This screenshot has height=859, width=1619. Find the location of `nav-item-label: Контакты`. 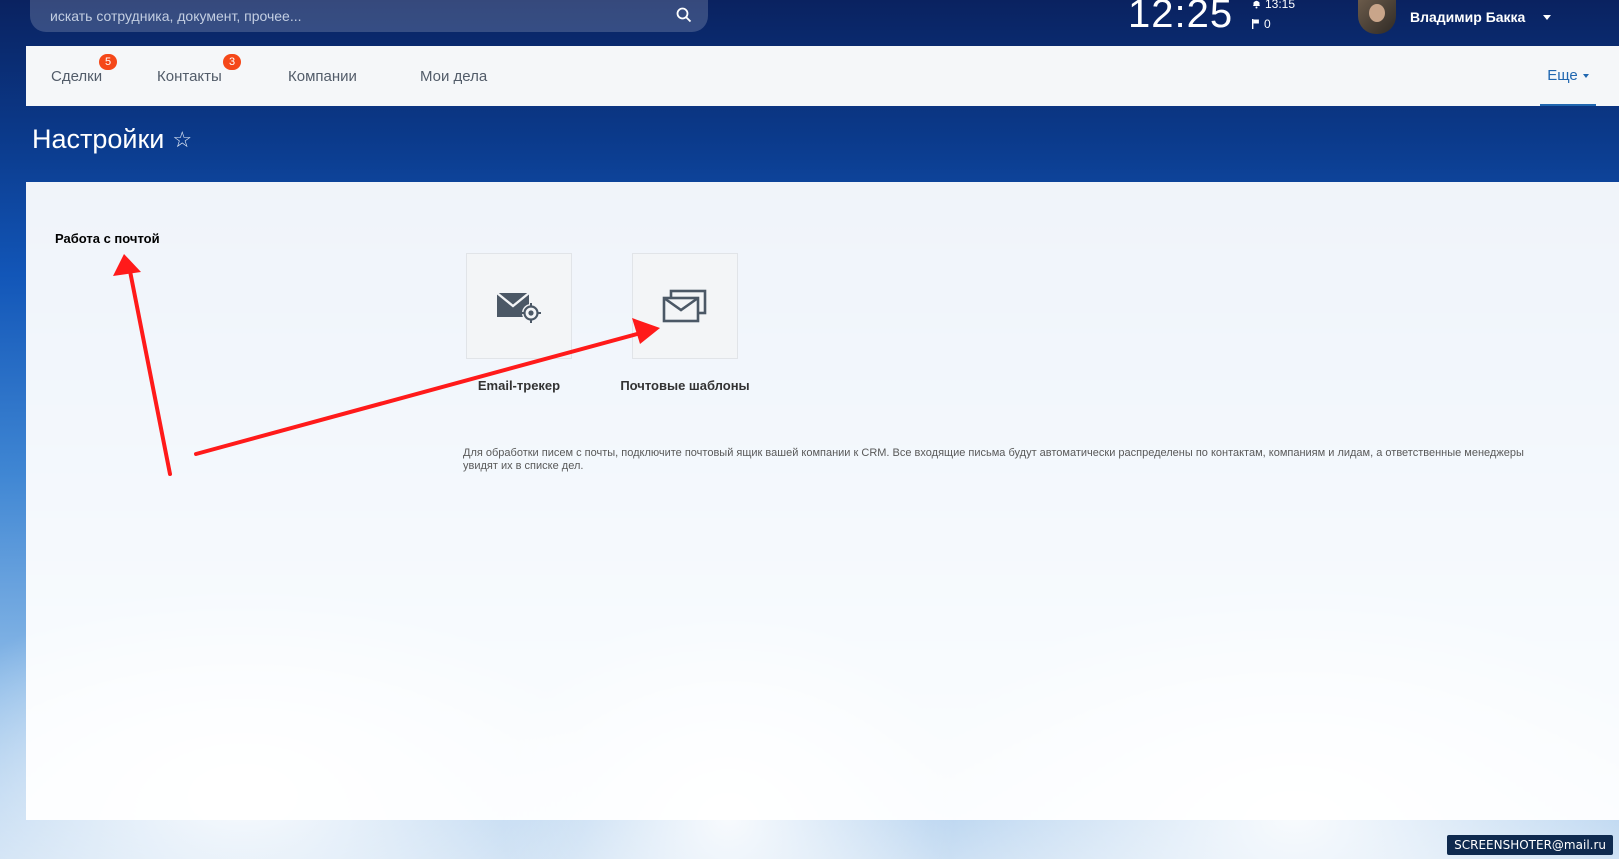

nav-item-label: Контакты is located at coordinates (189, 76).